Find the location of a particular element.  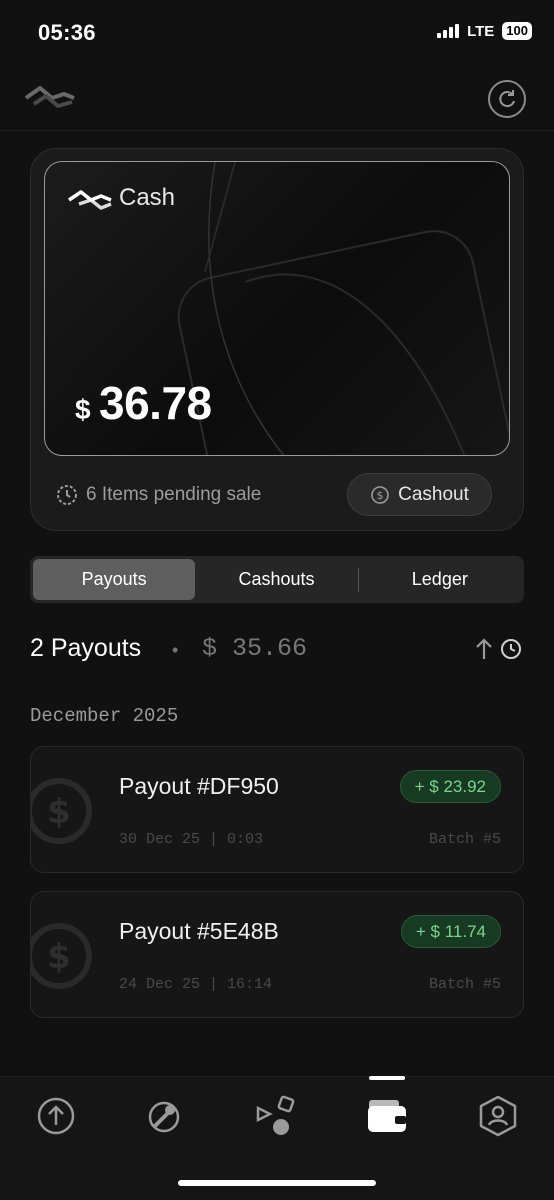

status-indicators: LTE 100 is located at coordinates (484, 31).